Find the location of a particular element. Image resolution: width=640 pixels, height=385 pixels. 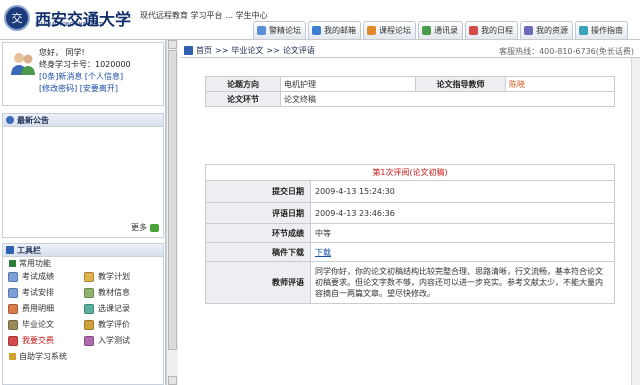

toolbar-header: 工具栏 is located at coordinates (83, 250).